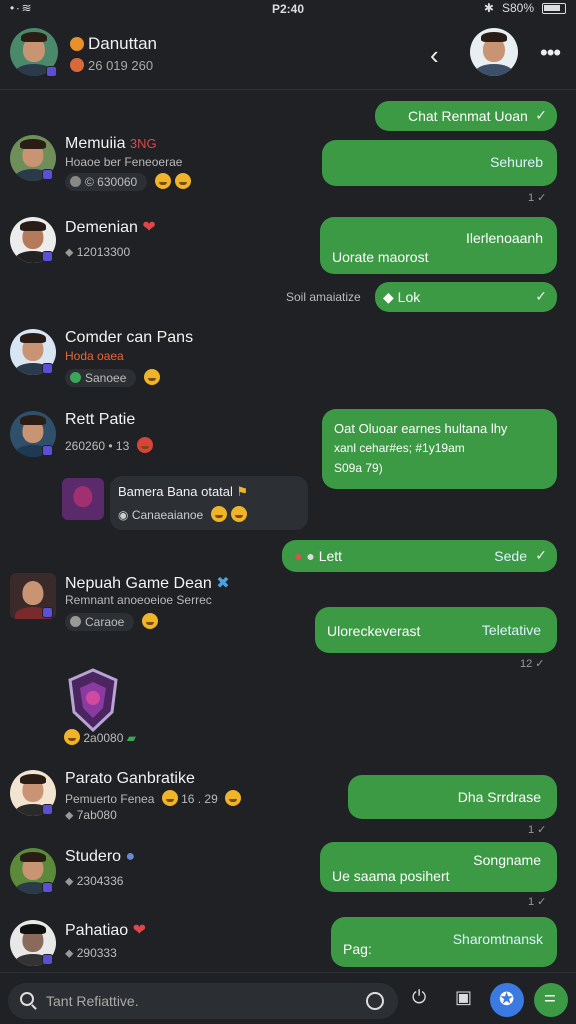 The image size is (576, 1024). Describe the element at coordinates (550, 53) in the screenshot. I see `more-options-icon: •••` at that location.